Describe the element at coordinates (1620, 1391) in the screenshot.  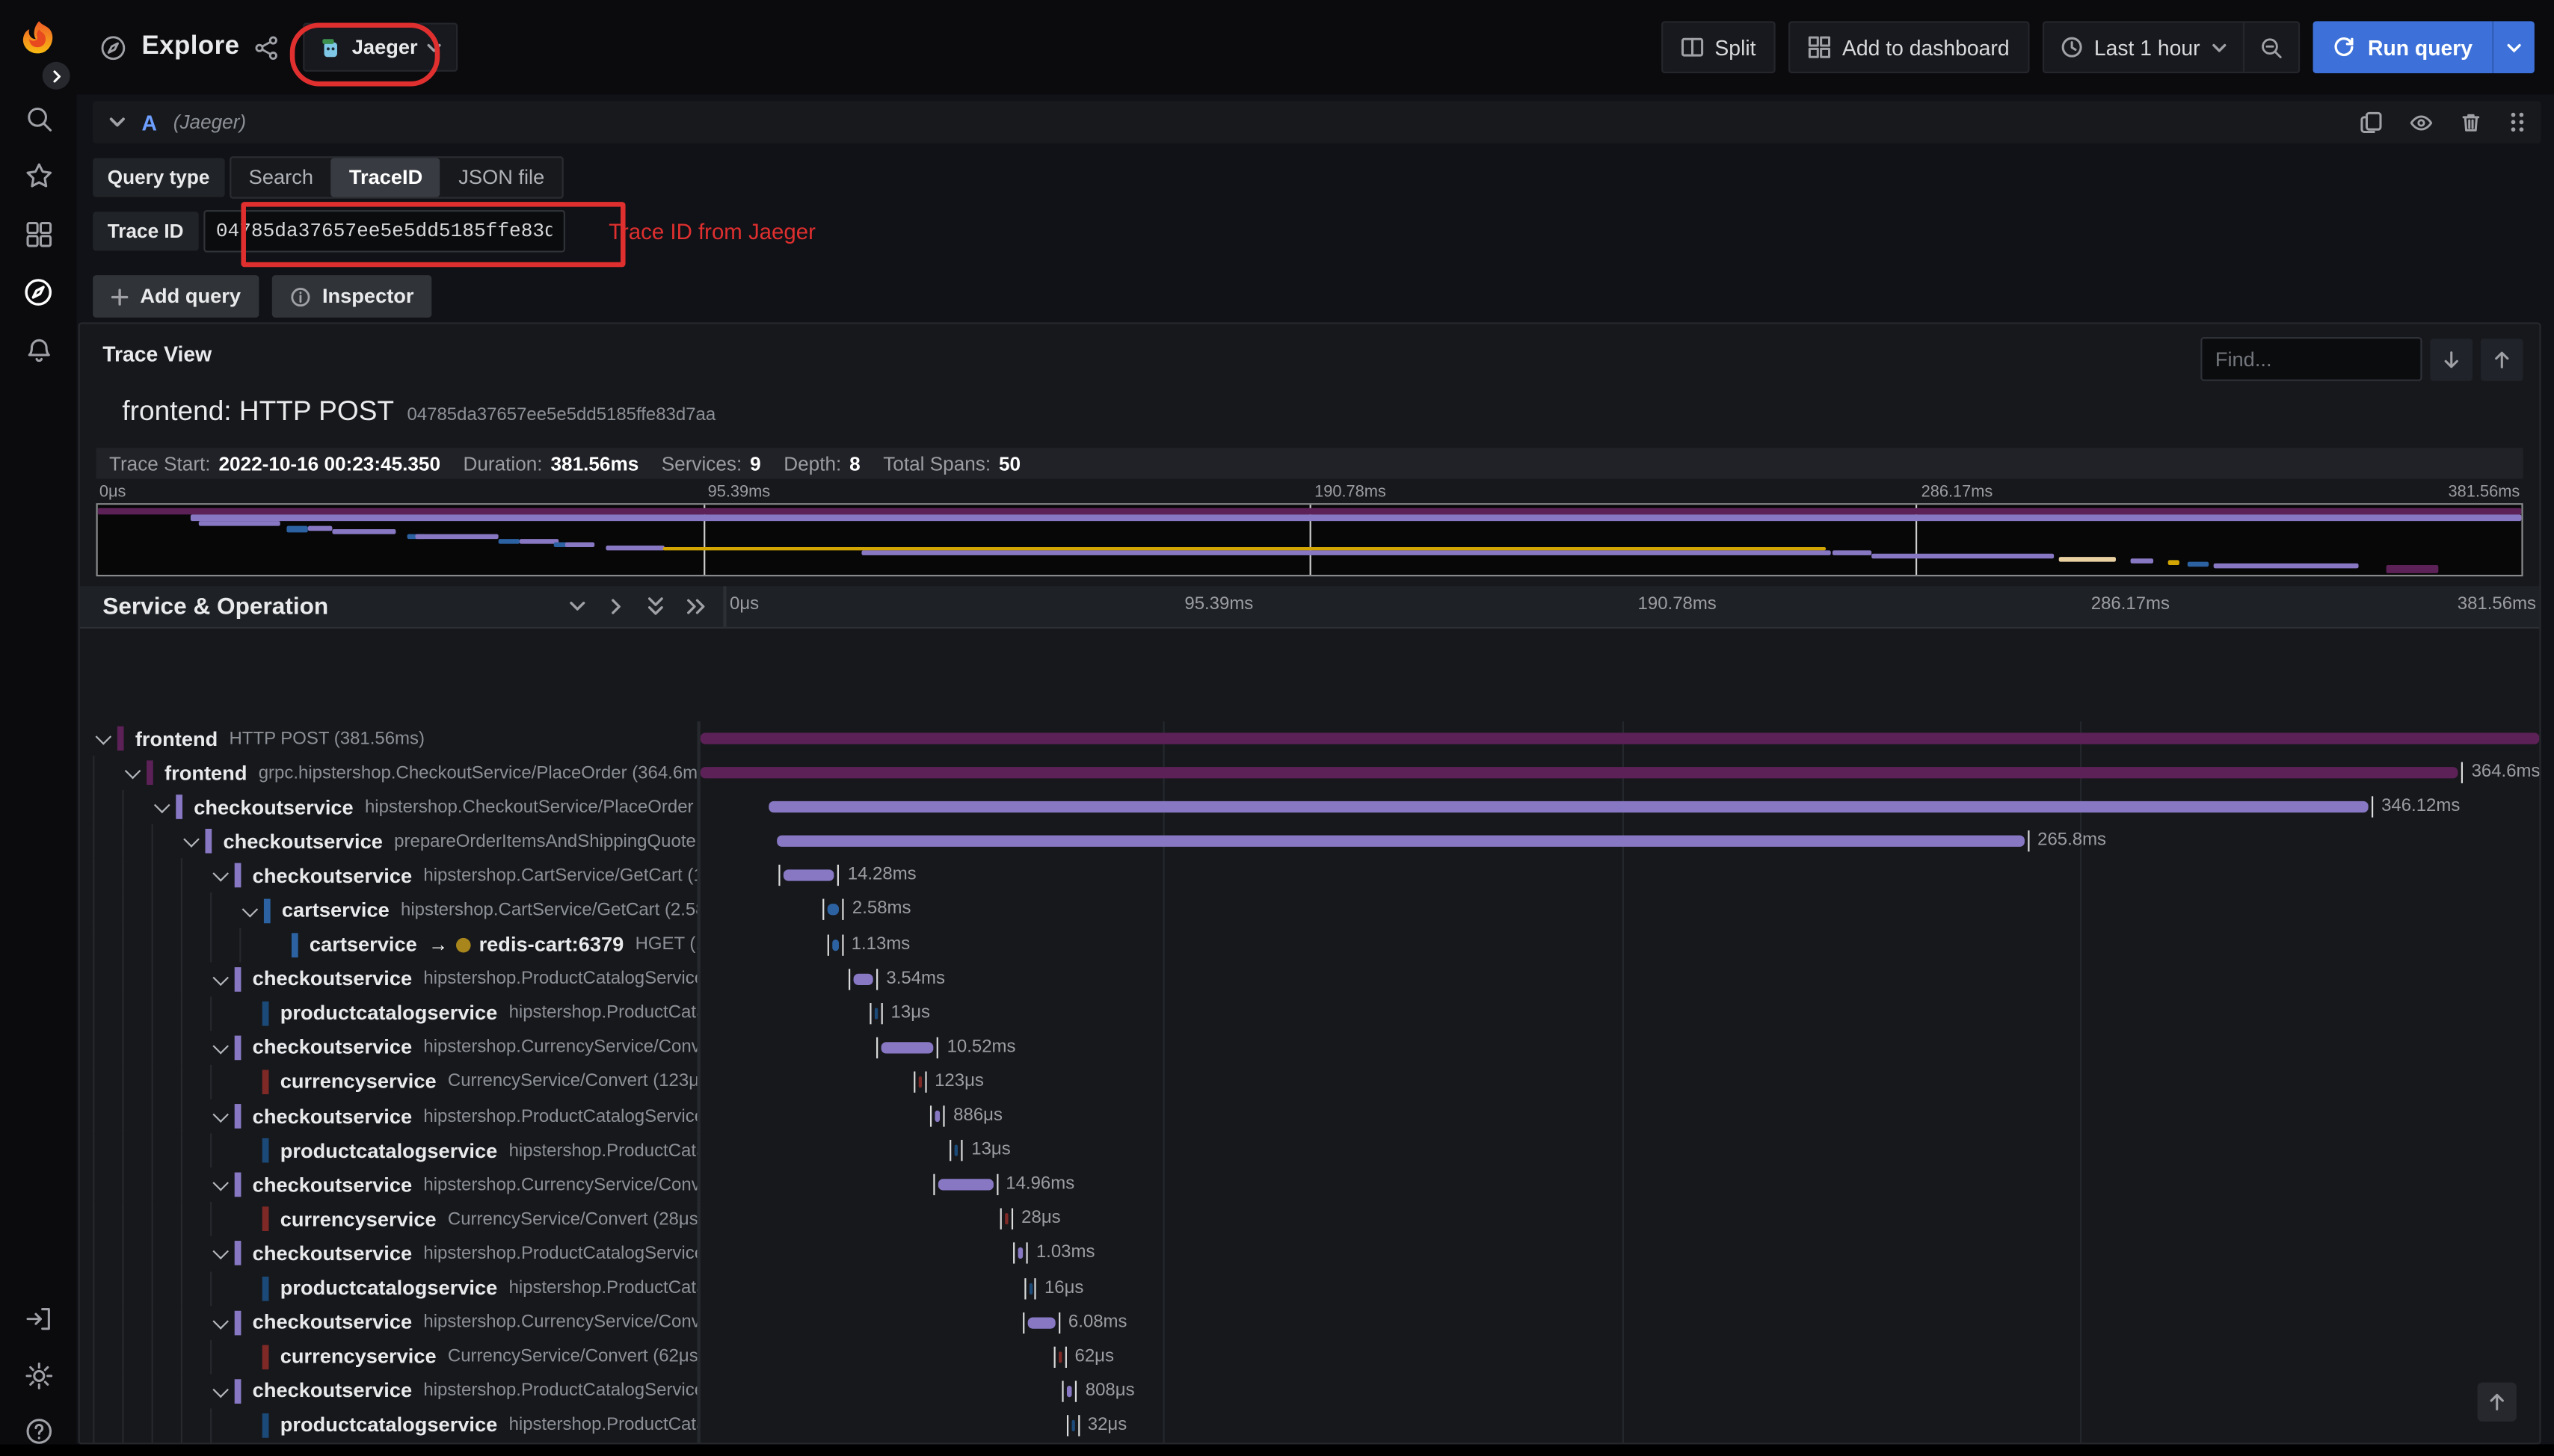
I see `span-bar-cell: 808μs` at that location.